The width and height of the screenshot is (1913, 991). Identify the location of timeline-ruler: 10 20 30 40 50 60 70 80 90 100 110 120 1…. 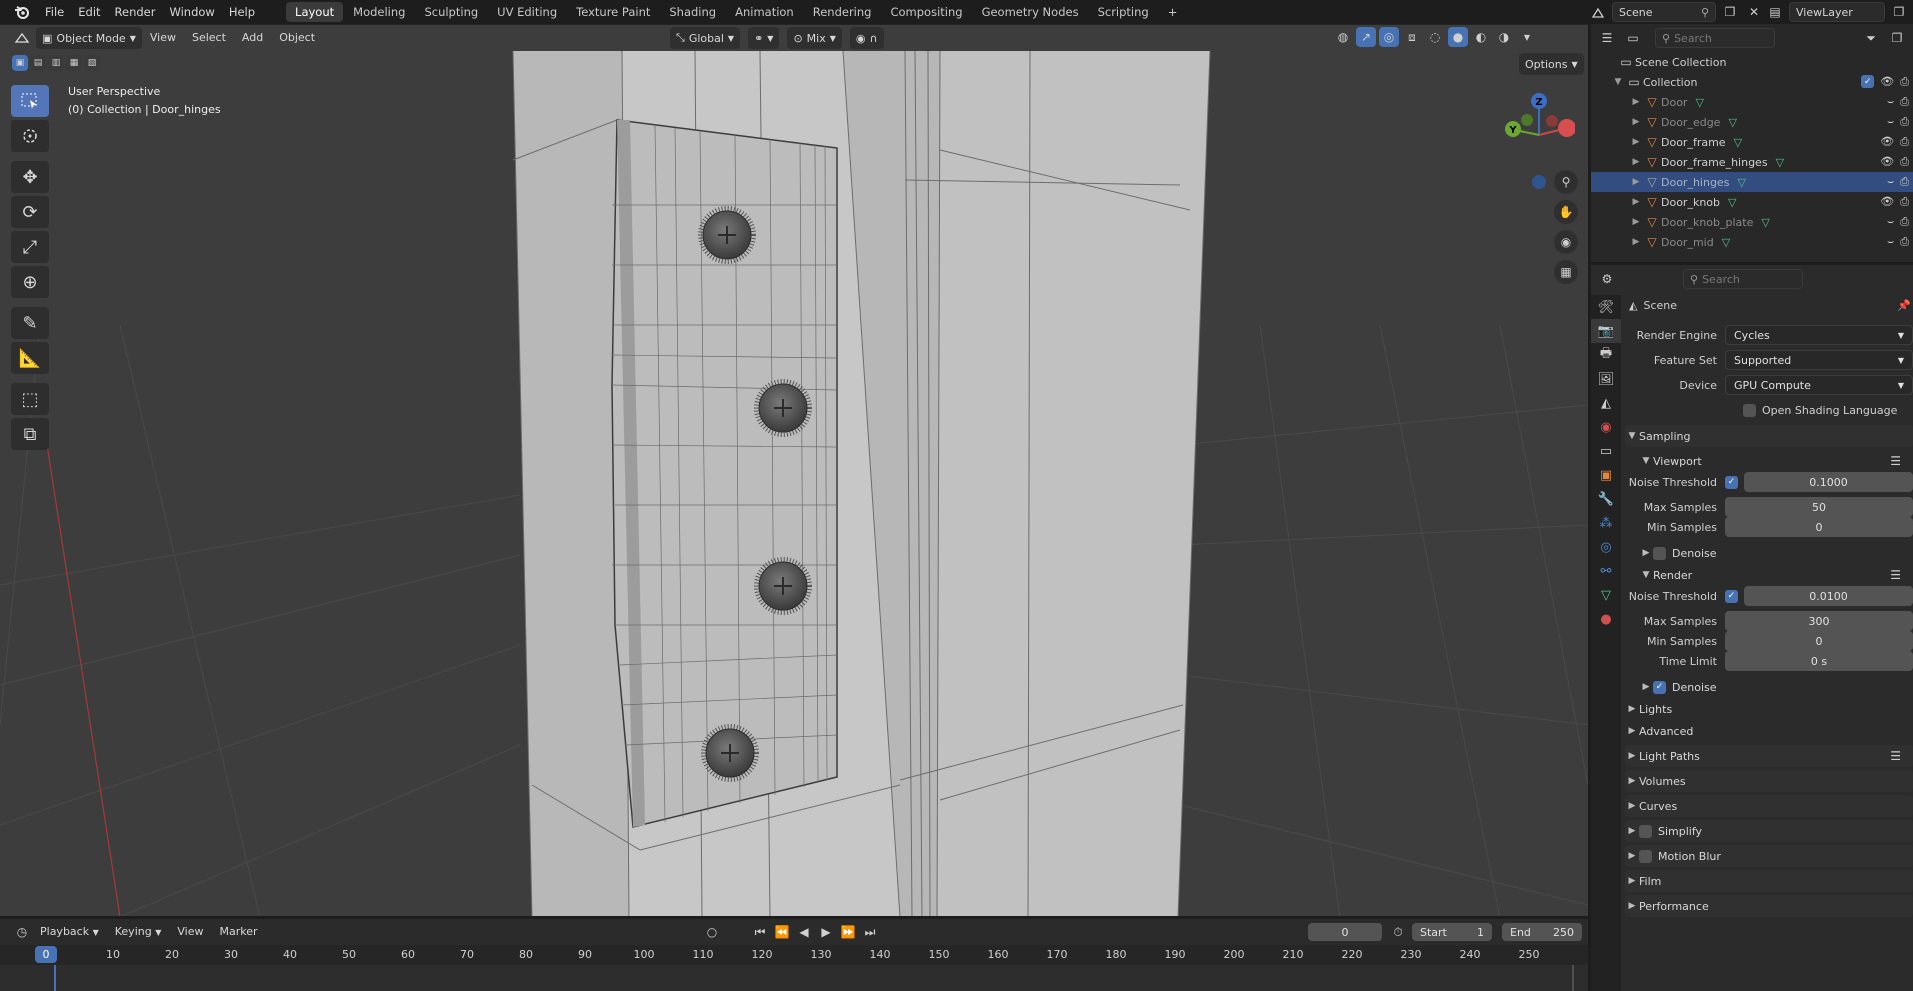
(794, 955).